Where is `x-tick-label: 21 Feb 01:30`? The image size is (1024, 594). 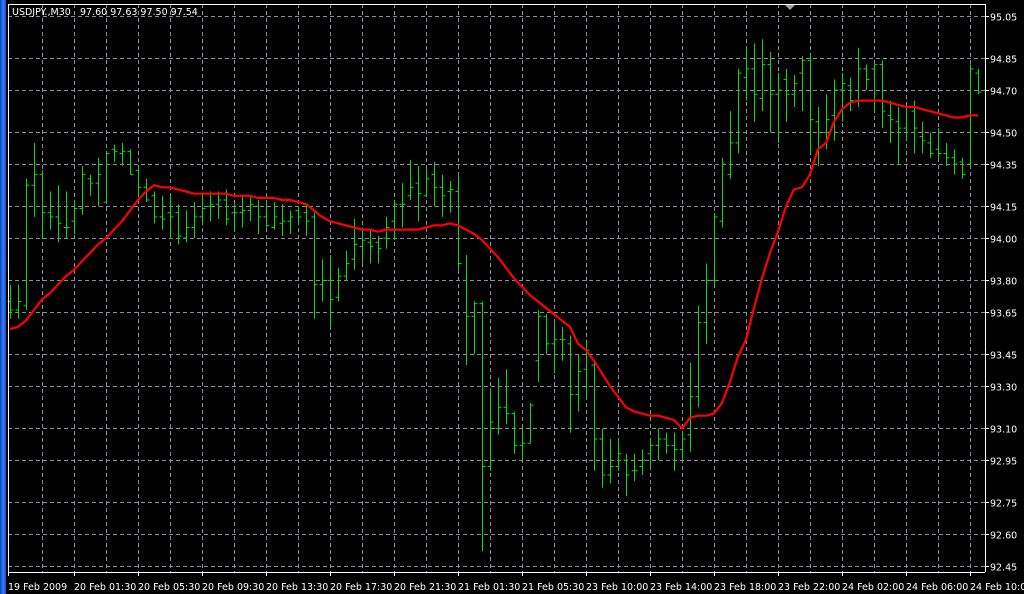
x-tick-label: 21 Feb 01:30 is located at coordinates (489, 587).